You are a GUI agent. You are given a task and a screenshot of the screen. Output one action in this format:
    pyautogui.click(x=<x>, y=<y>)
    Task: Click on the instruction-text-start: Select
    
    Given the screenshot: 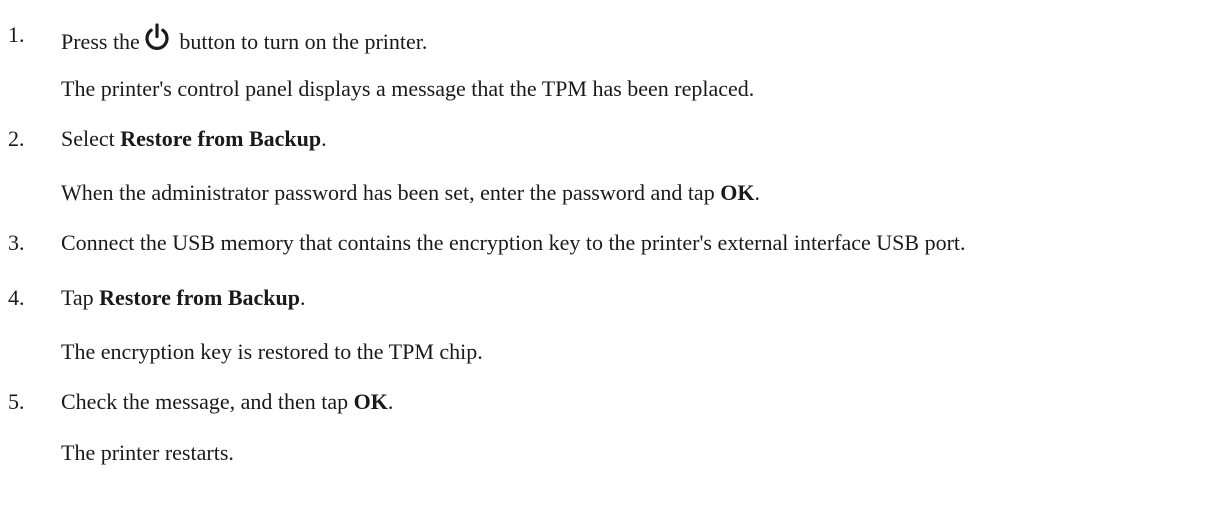 What is the action you would take?
    pyautogui.click(x=91, y=138)
    